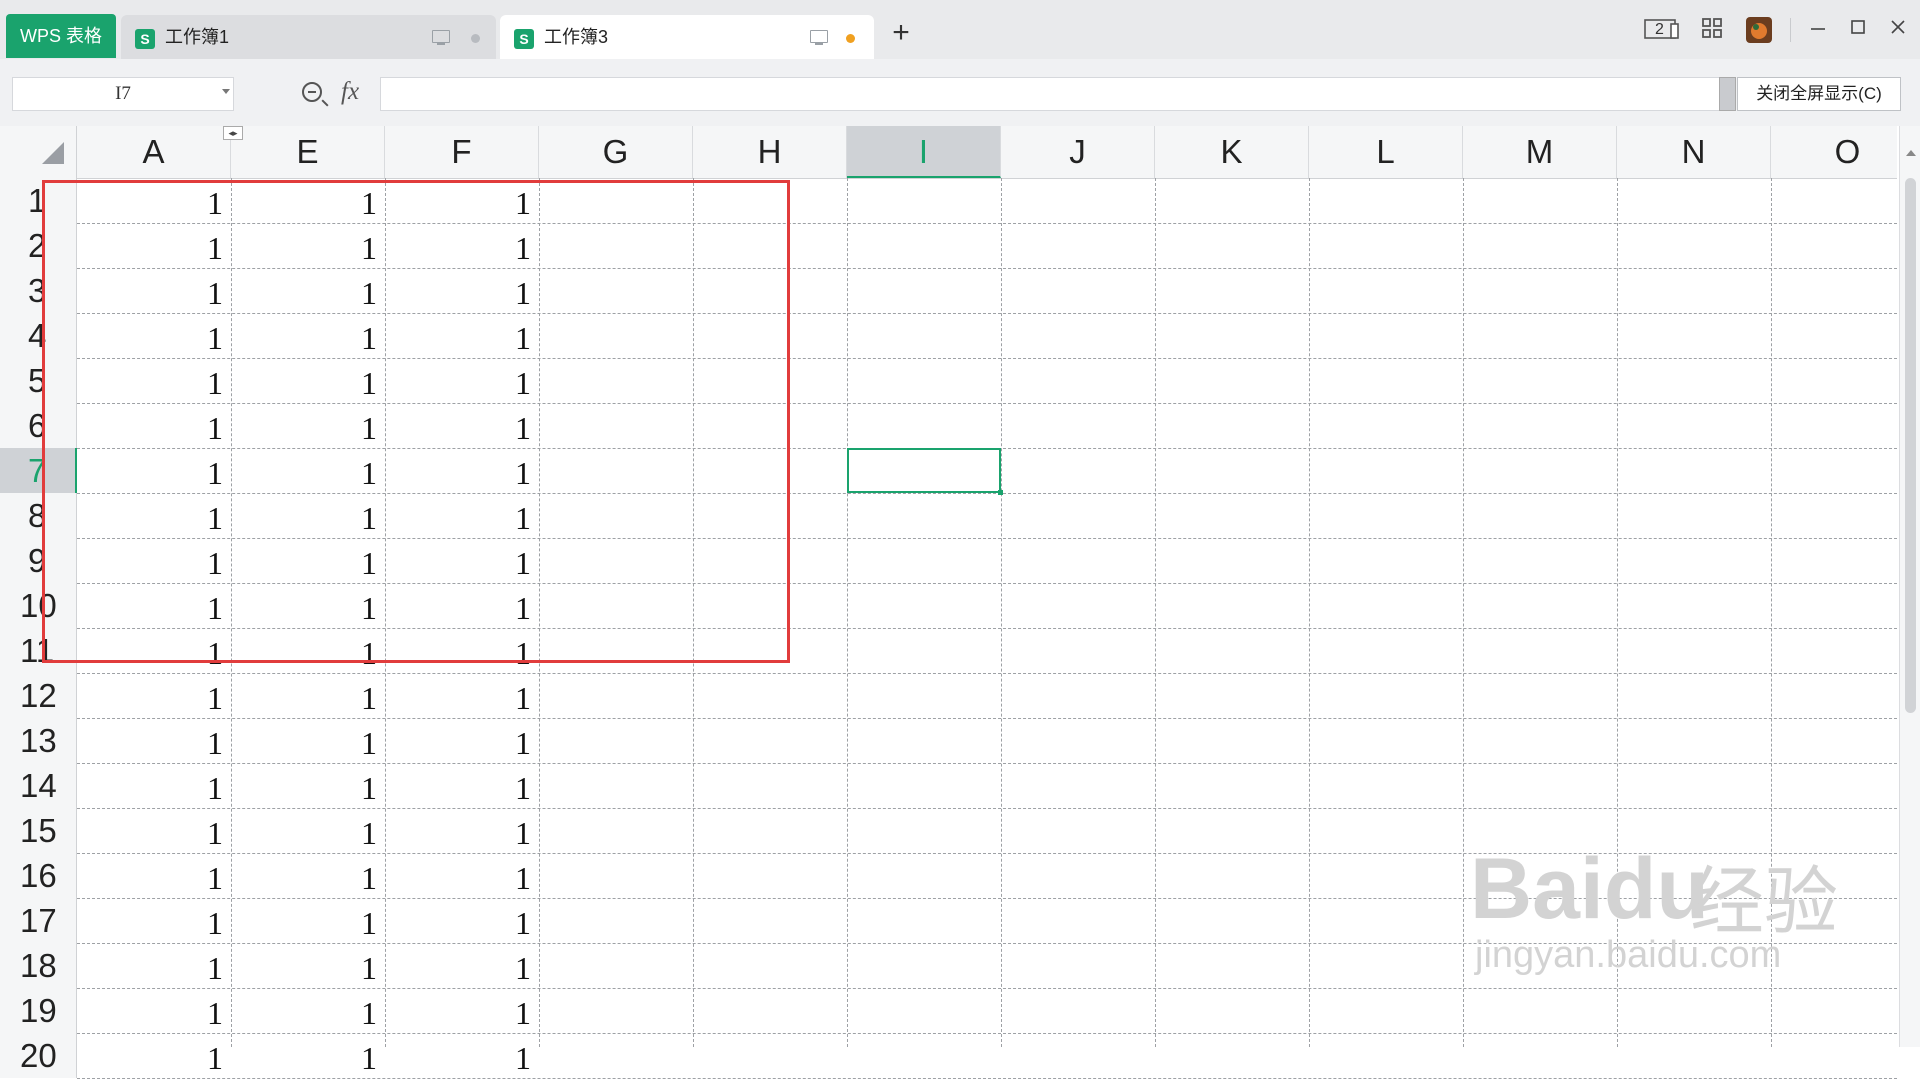  What do you see at coordinates (150, 473) in the screenshot?
I see `cell-a7: 1` at bounding box center [150, 473].